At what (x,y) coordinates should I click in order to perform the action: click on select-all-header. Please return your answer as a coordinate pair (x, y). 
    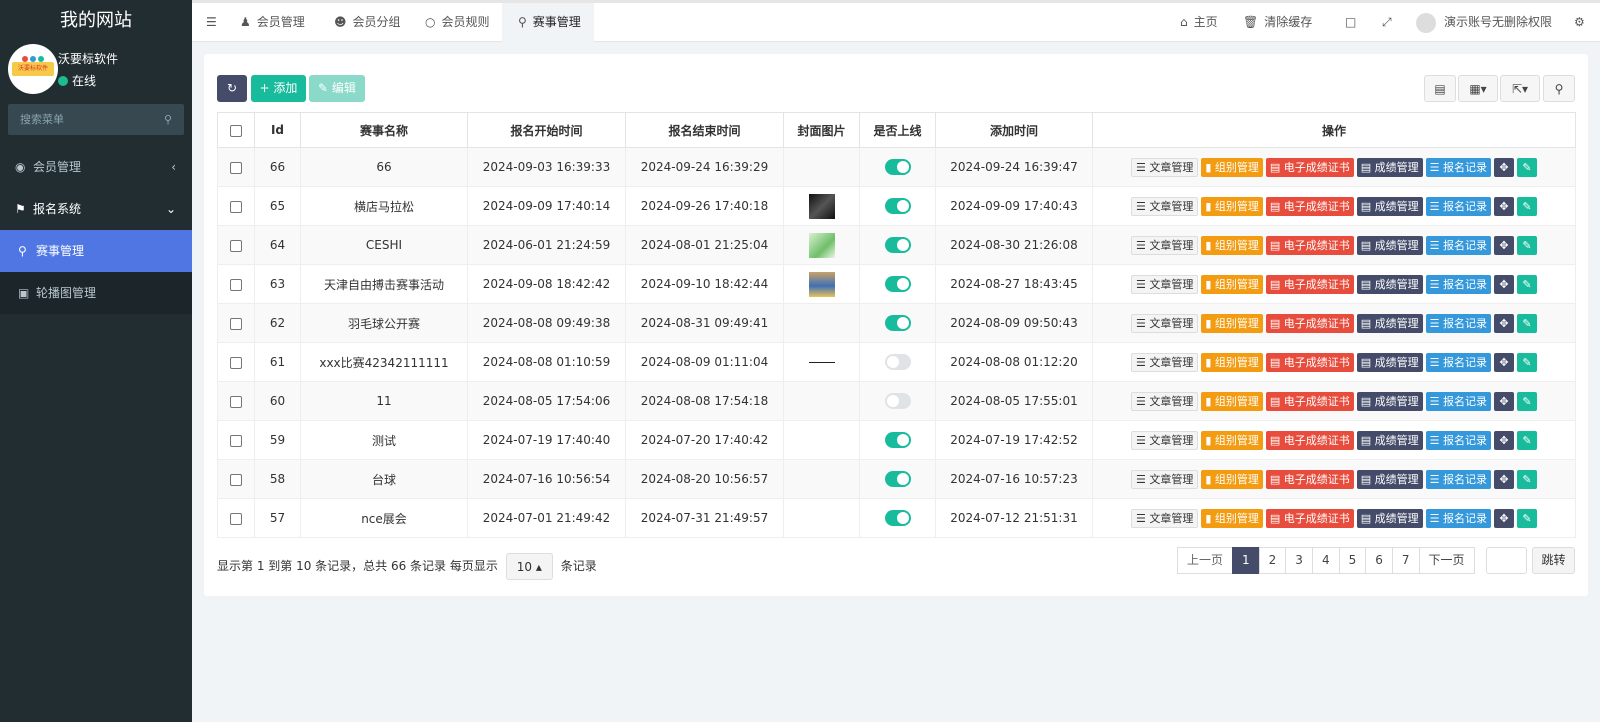
    Looking at the image, I should click on (236, 130).